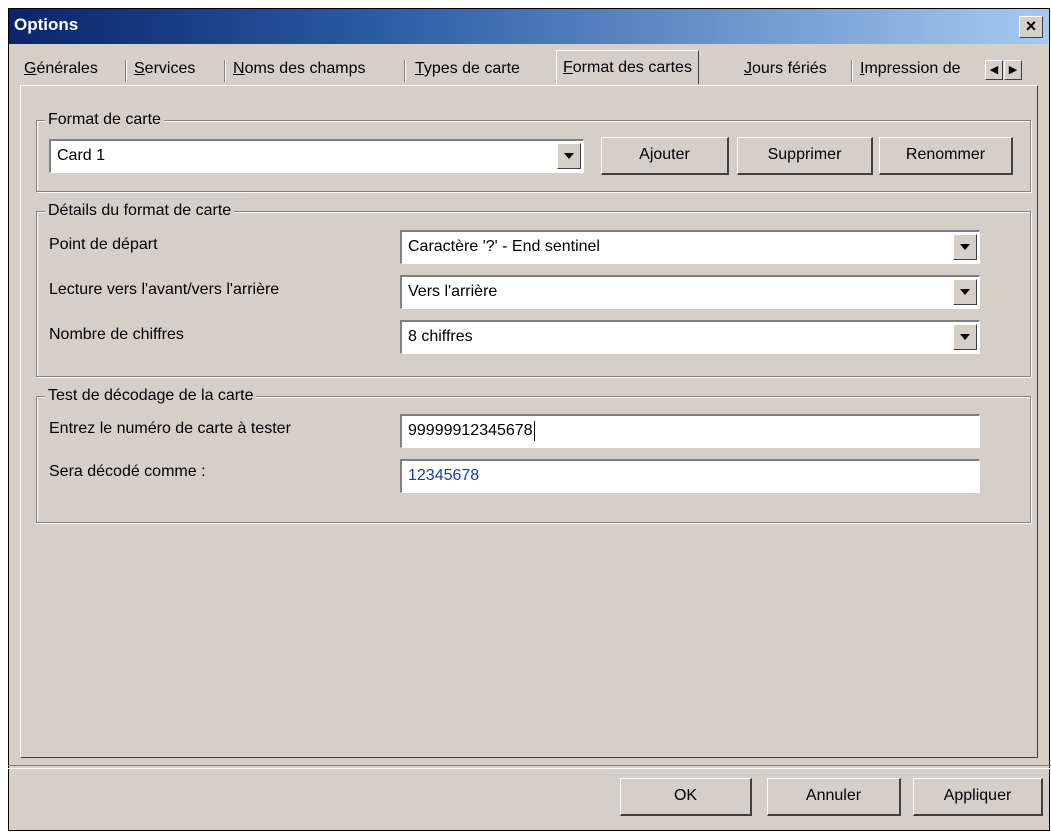 The image size is (1051, 832). Describe the element at coordinates (690, 292) in the screenshot. I see `direction-select: Vers l'arrière` at that location.